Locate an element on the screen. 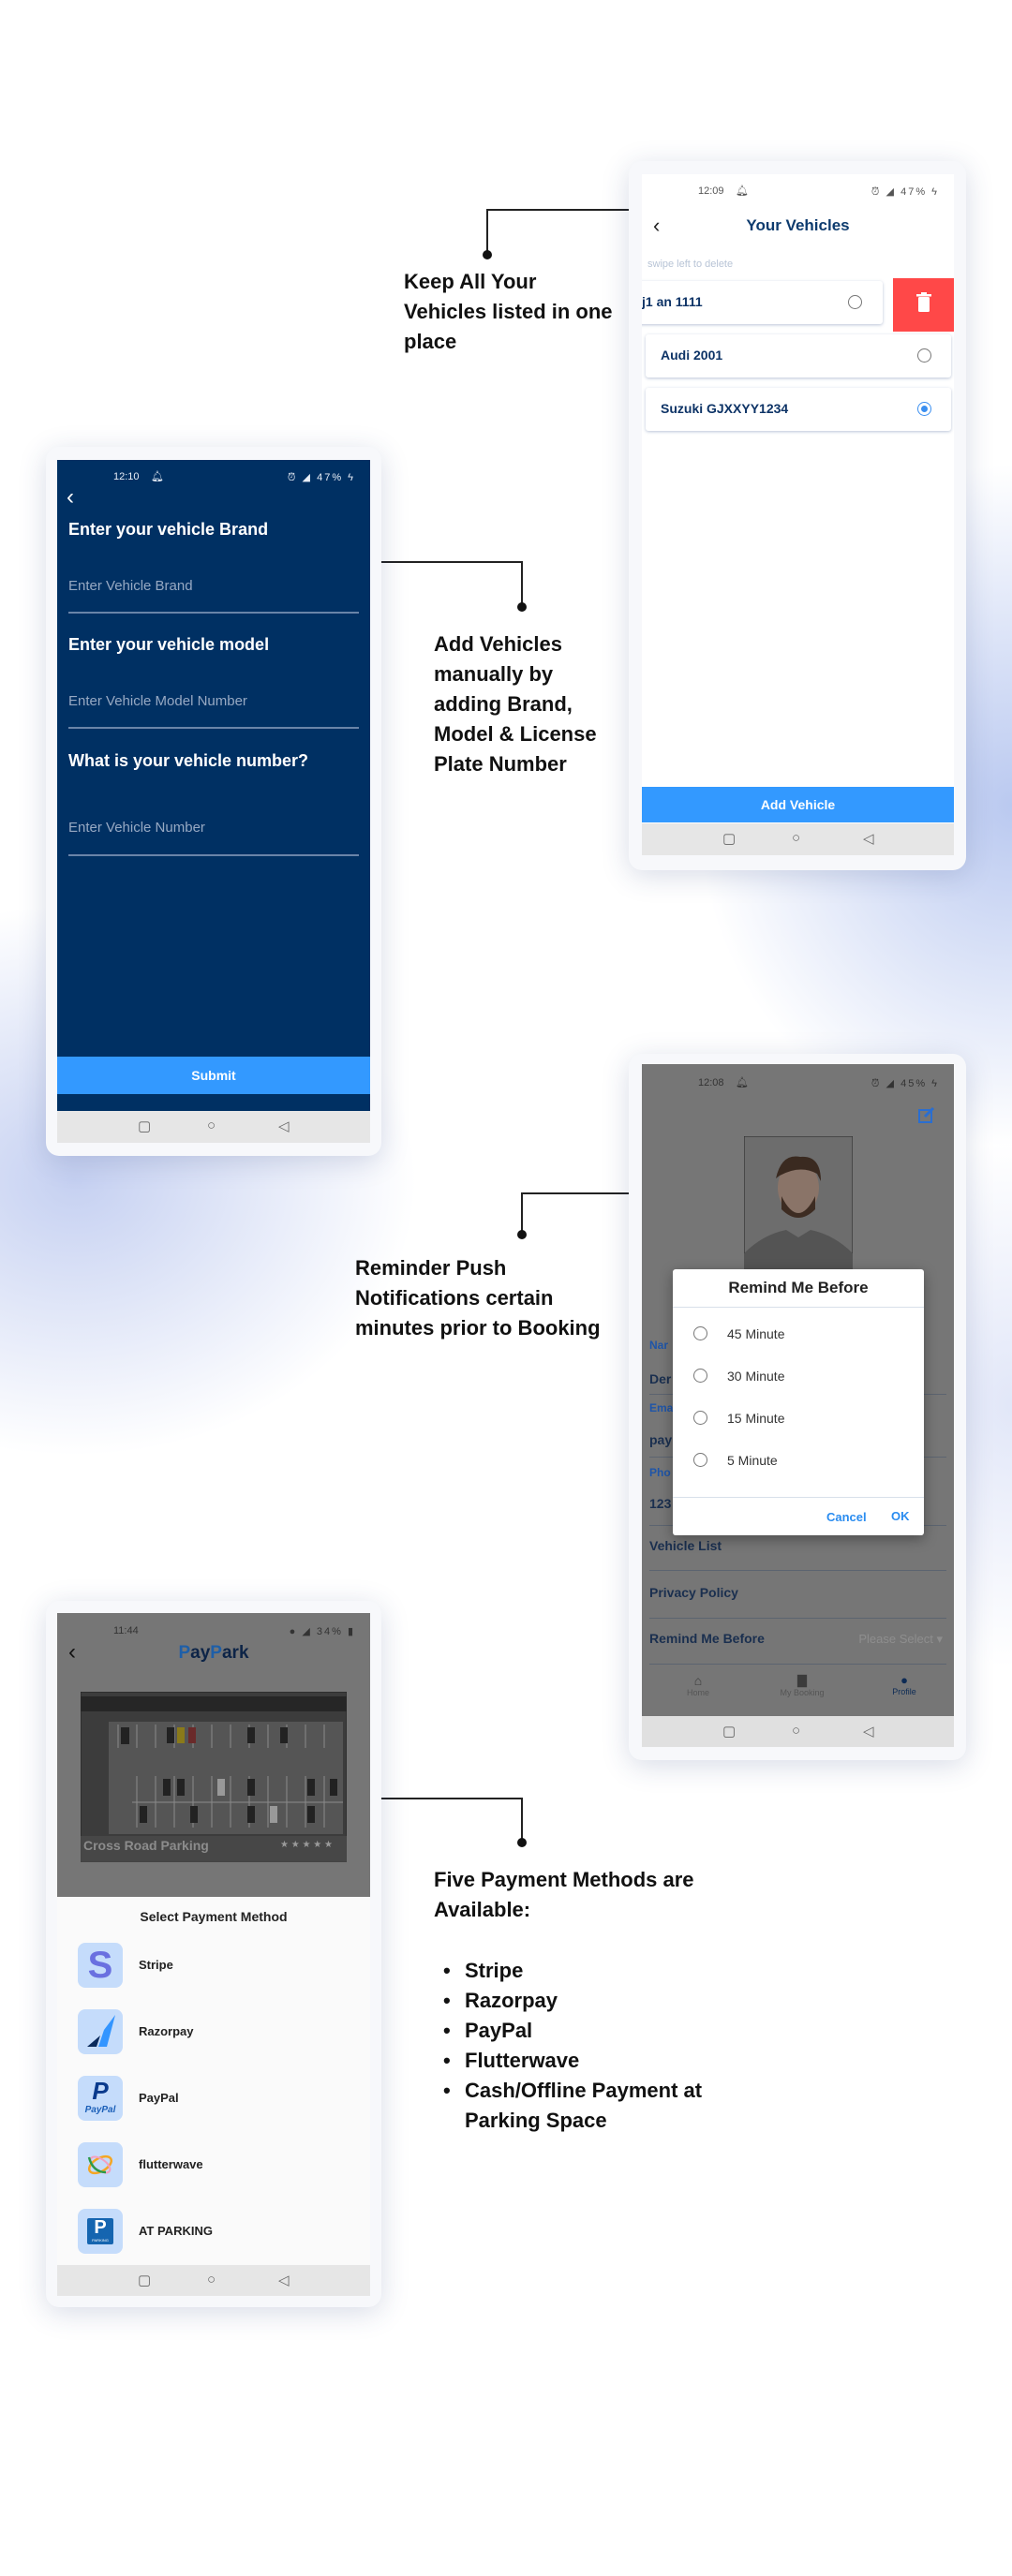  status-time: 12:08 is located at coordinates (711, 1082).